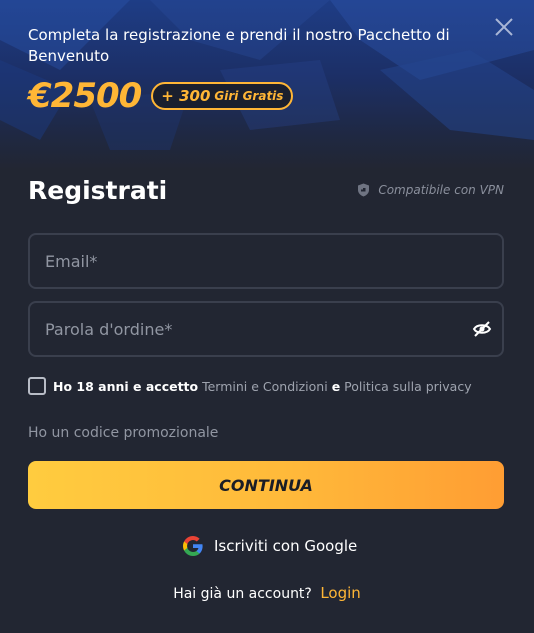 Image resolution: width=534 pixels, height=633 pixels. Describe the element at coordinates (245, 261) in the screenshot. I see `email-field` at that location.